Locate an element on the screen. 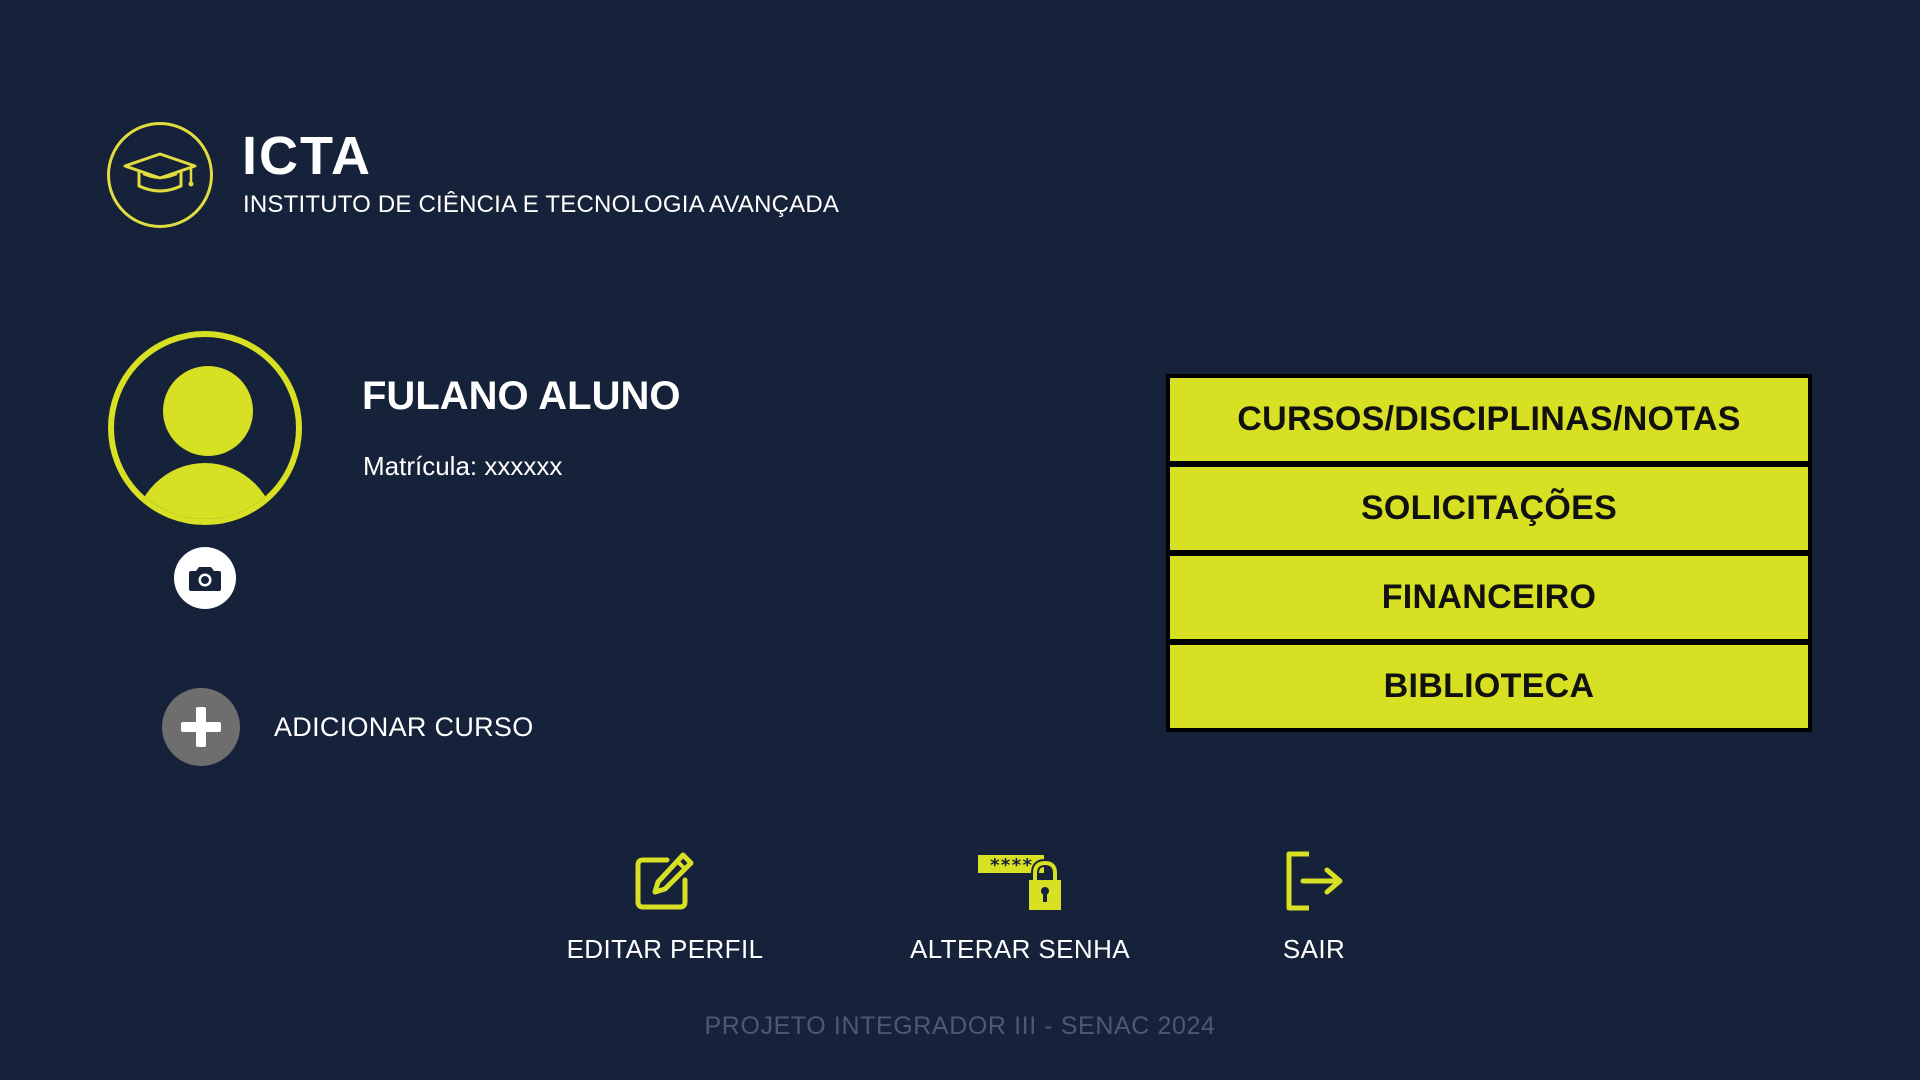  menu-item-library: BIBLIOTECA is located at coordinates (1489, 686).